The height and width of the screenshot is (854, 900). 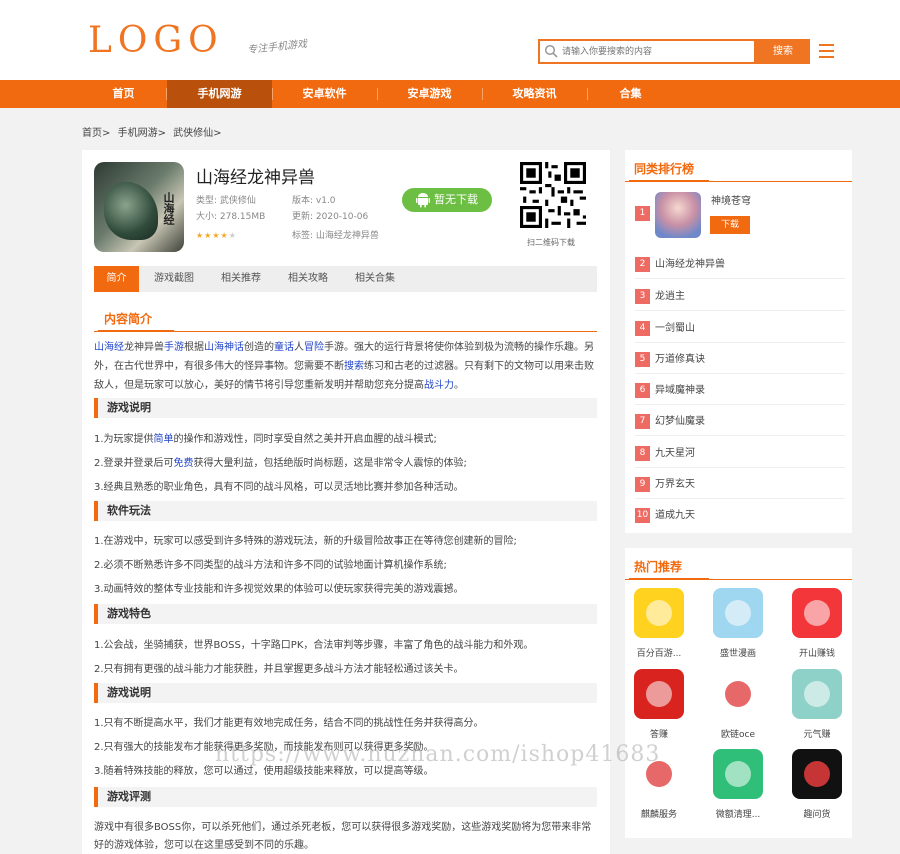 I want to click on site-slogan: 专注手机游戏, so click(x=277, y=47).